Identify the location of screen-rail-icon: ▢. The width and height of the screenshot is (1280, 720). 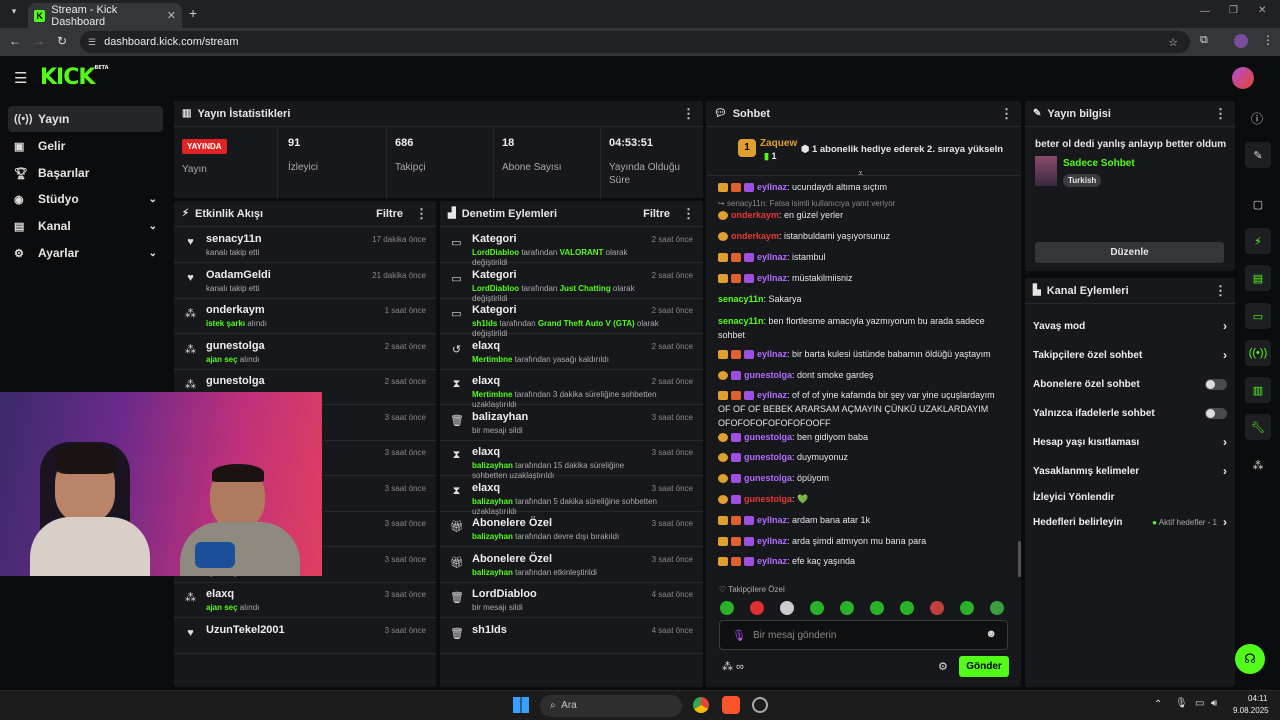
(1258, 204).